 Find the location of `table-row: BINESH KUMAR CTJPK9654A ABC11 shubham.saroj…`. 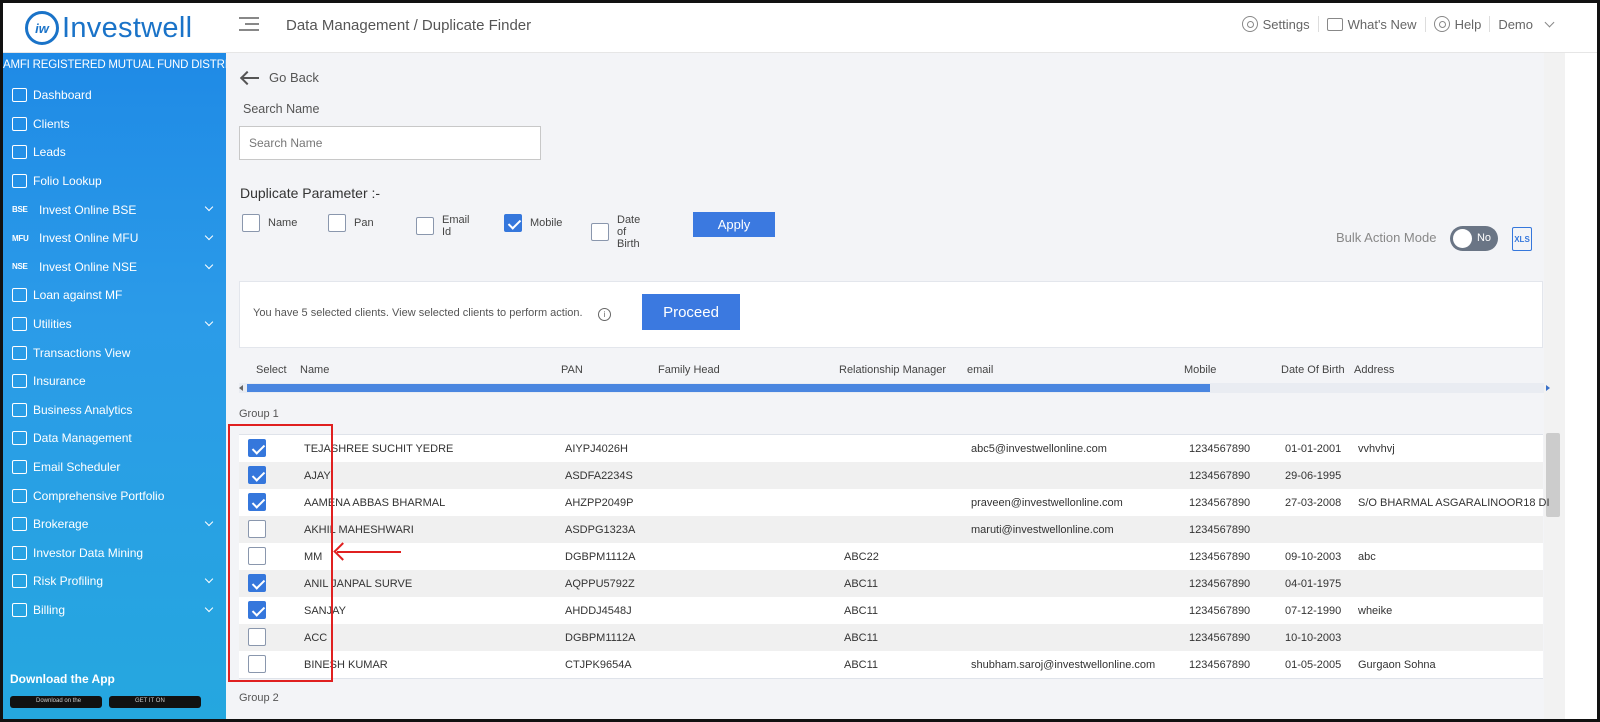

table-row: BINESH KUMAR CTJPK9654A ABC11 shubham.saroj… is located at coordinates (891, 664).